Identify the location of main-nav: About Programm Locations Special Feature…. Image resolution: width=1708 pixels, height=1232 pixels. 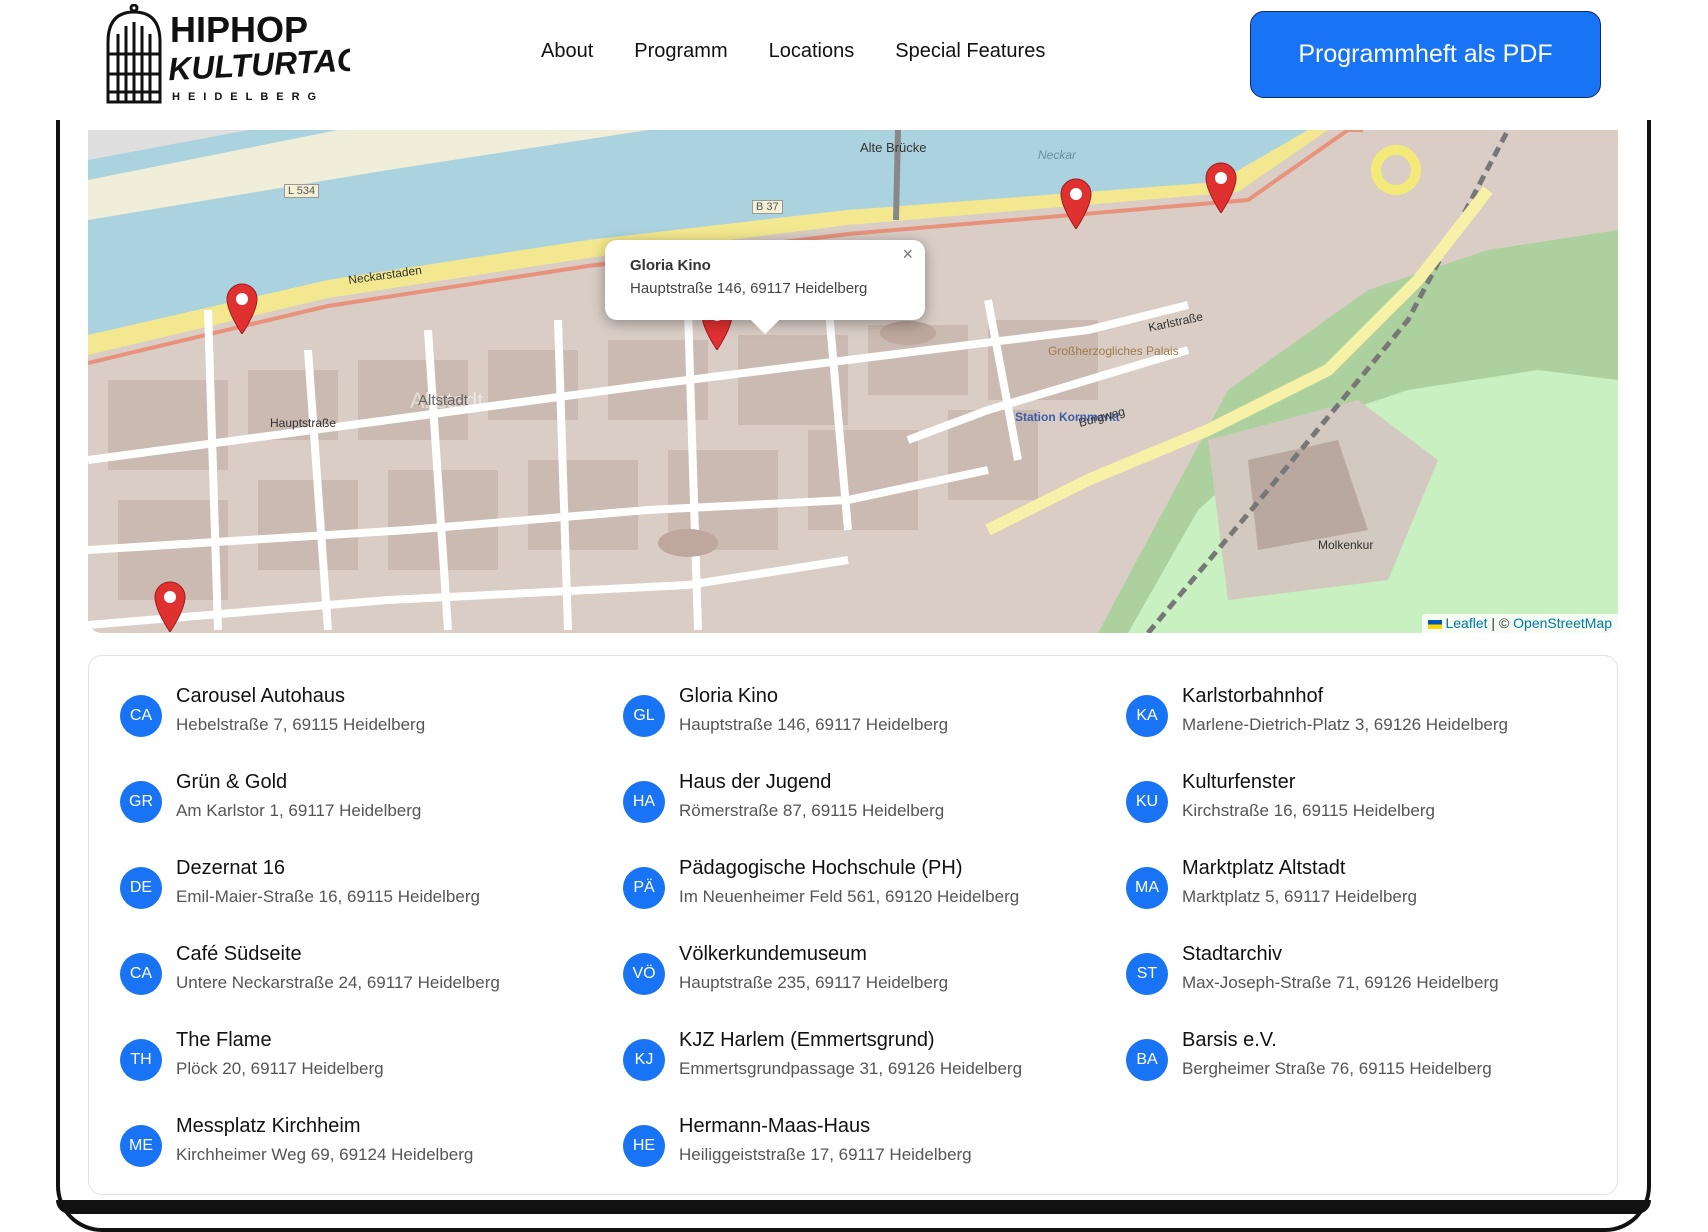
(793, 51).